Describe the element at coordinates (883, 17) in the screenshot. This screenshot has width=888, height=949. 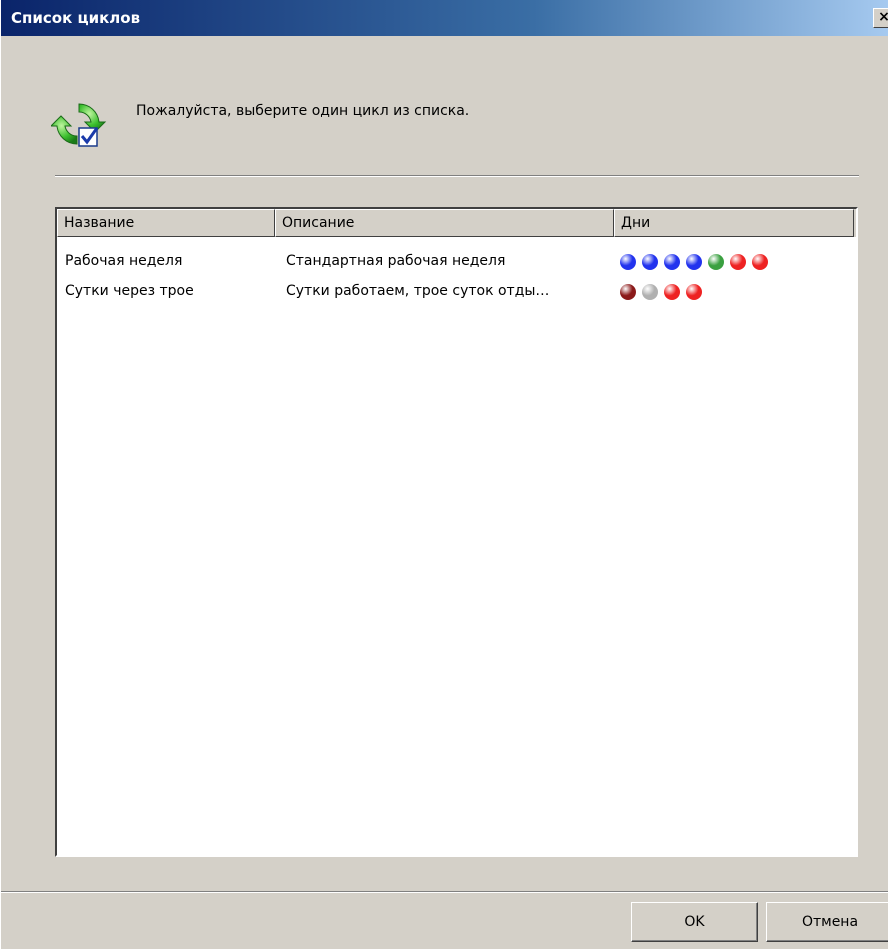
I see `close-icon: ×` at that location.